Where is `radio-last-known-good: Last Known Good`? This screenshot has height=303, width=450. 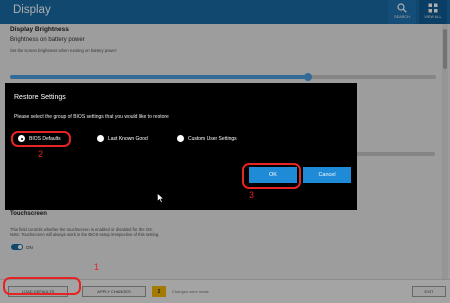 radio-last-known-good: Last Known Good is located at coordinates (122, 138).